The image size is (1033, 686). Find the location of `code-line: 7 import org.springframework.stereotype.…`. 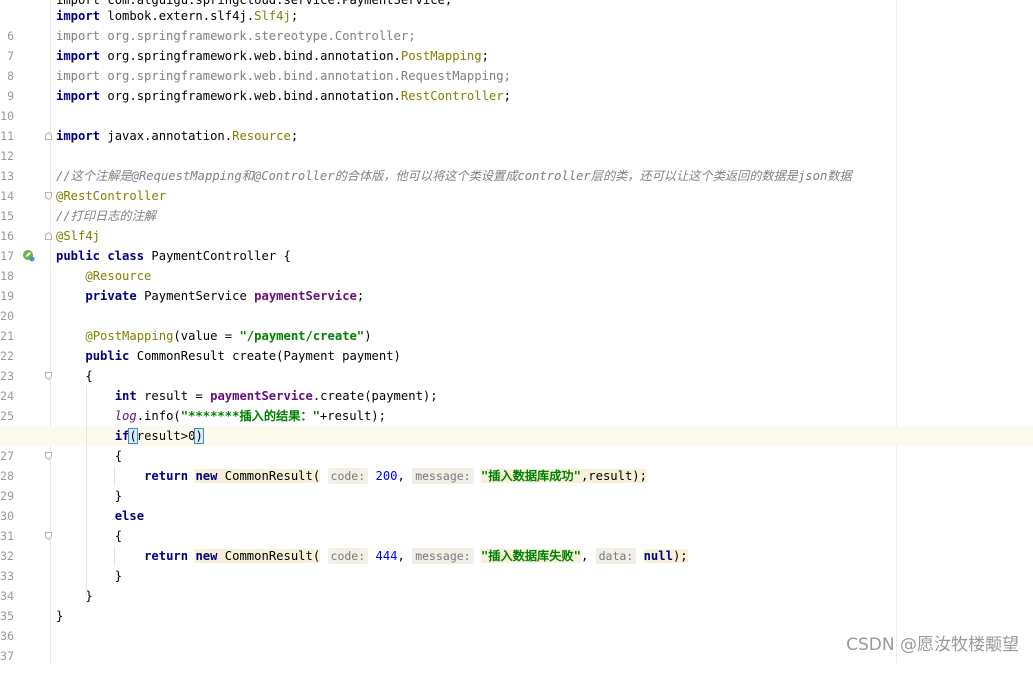

code-line: 7 import org.springframework.stereotype.… is located at coordinates (516, 44).